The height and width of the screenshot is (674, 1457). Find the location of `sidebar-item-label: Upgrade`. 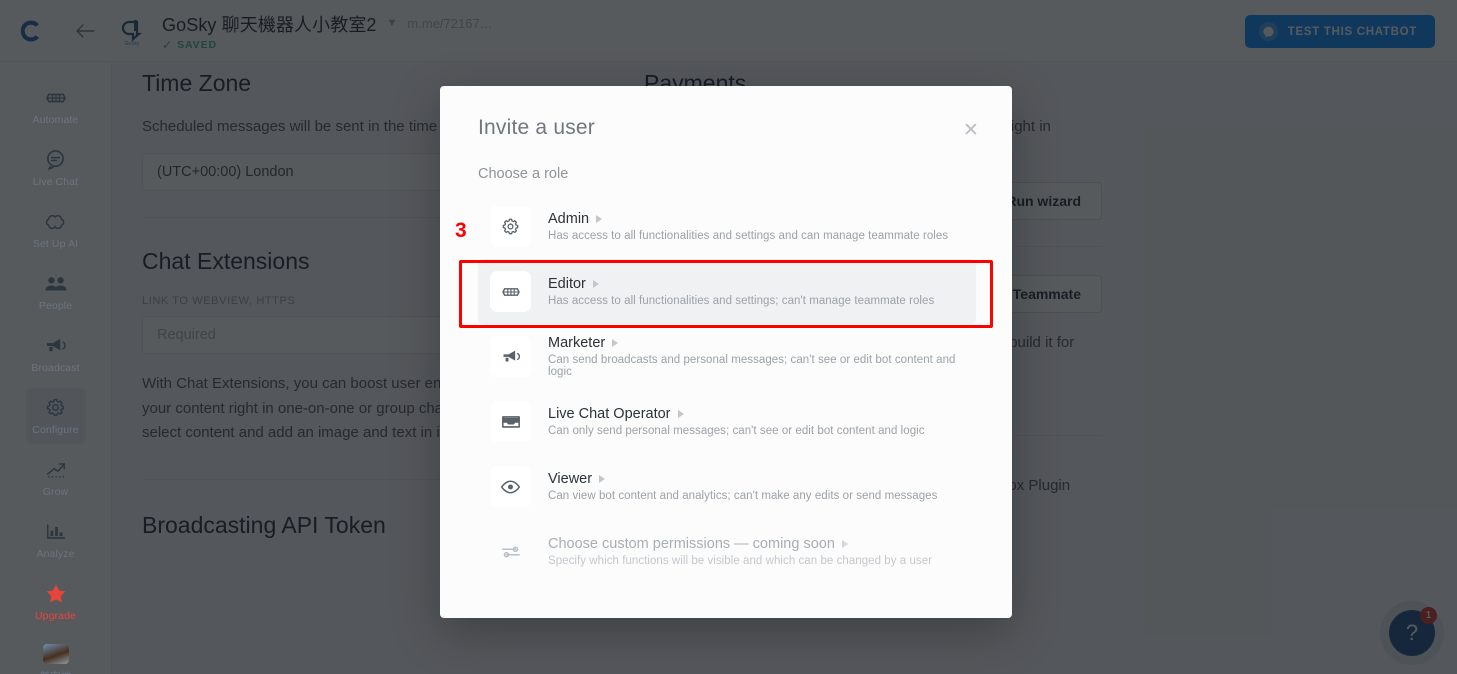

sidebar-item-label: Upgrade is located at coordinates (55, 615).